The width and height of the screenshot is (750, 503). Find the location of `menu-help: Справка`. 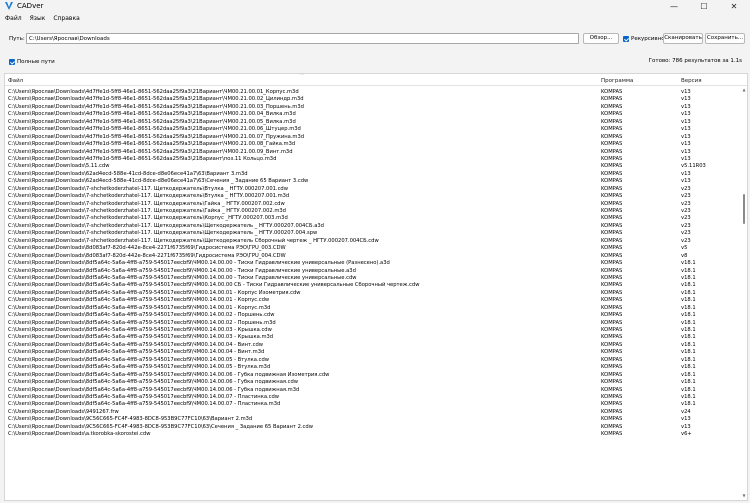

menu-help: Справка is located at coordinates (66, 19).